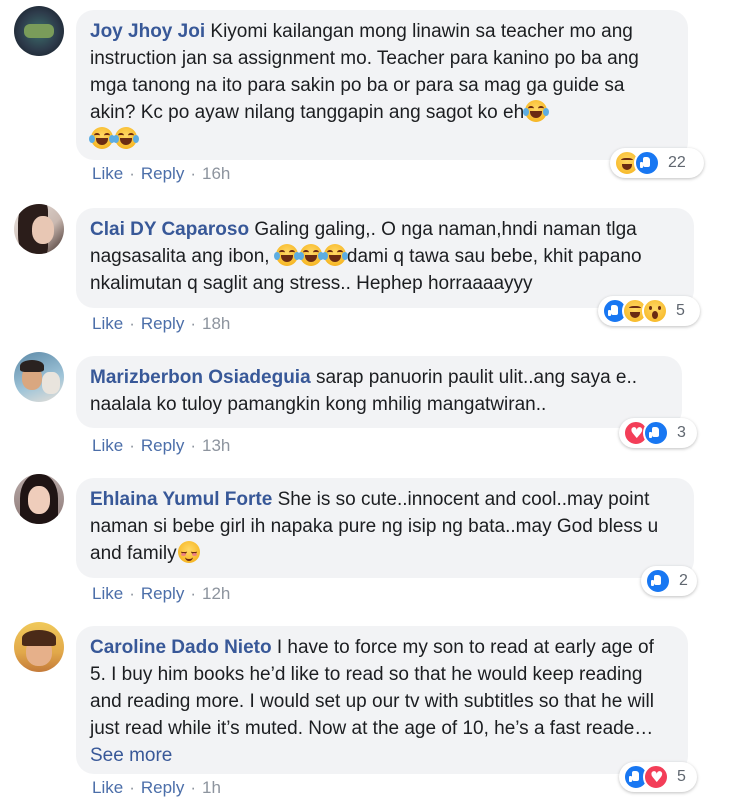  What do you see at coordinates (169, 229) in the screenshot?
I see `comment-author: Clai DY Caparoso` at bounding box center [169, 229].